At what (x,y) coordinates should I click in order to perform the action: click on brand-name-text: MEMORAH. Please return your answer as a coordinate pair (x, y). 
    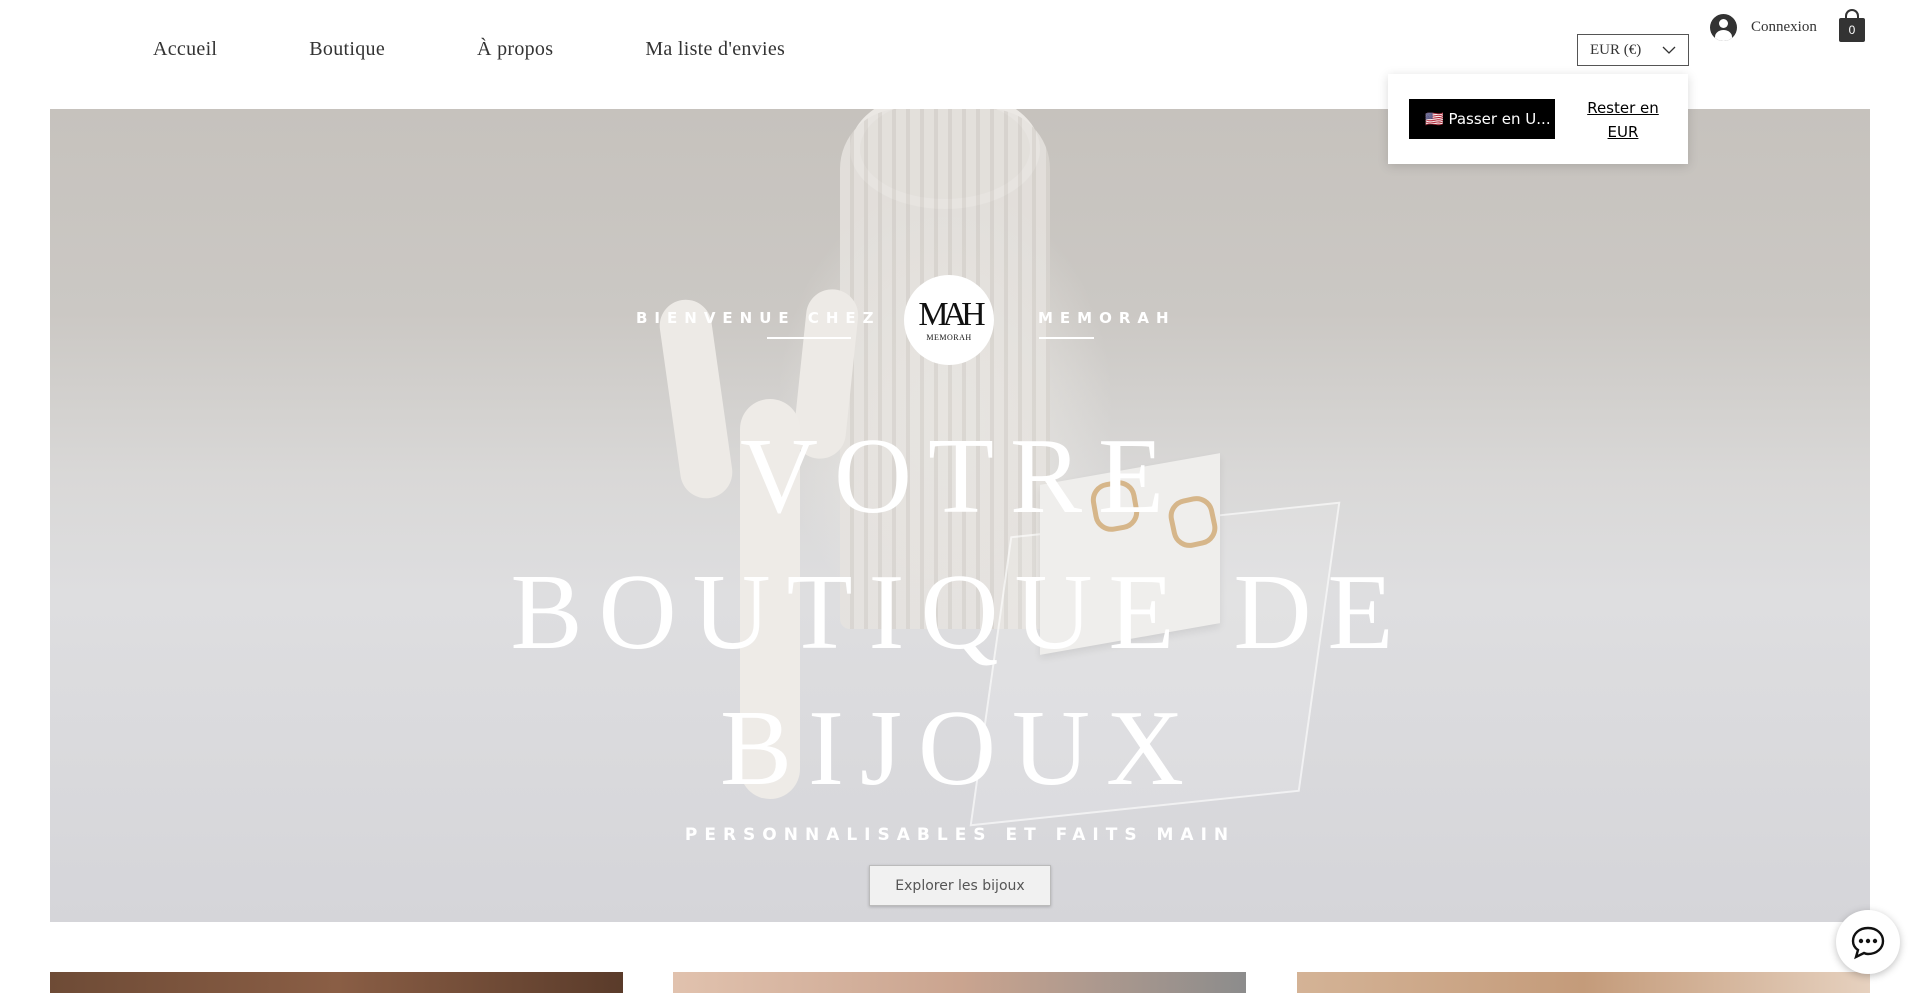
    Looking at the image, I should click on (1107, 318).